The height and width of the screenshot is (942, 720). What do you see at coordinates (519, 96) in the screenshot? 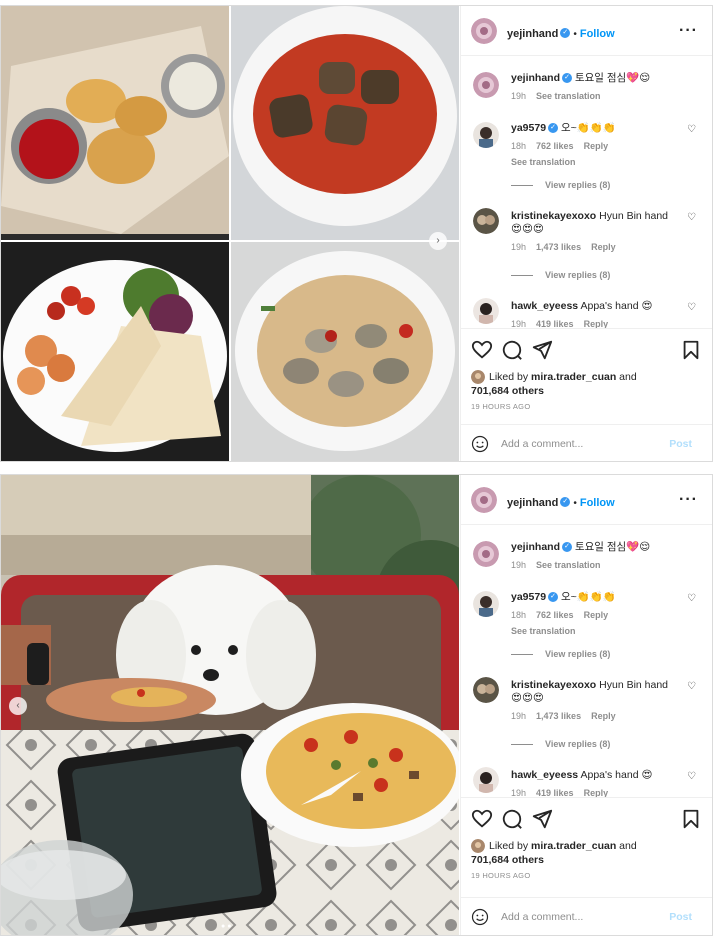
I see `caption-time: 19h` at bounding box center [519, 96].